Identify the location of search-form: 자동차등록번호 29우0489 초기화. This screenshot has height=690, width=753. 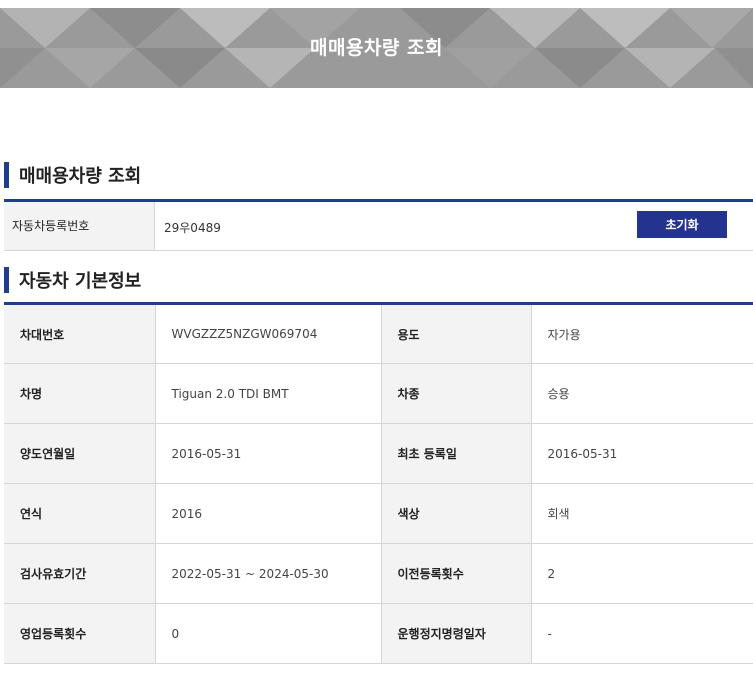
(378, 225).